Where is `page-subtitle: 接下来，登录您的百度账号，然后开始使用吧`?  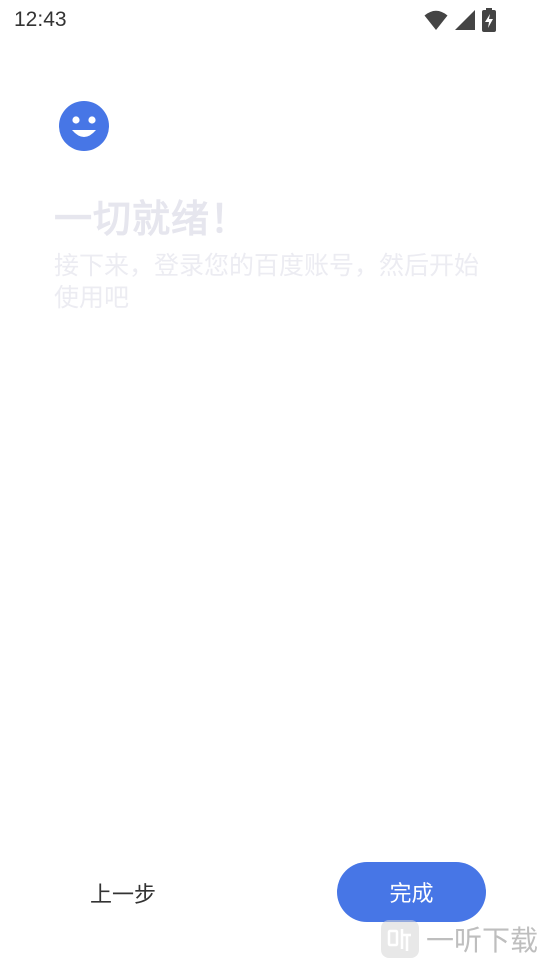 page-subtitle: 接下来，登录您的百度账号，然后开始使用吧 is located at coordinates (267, 281).